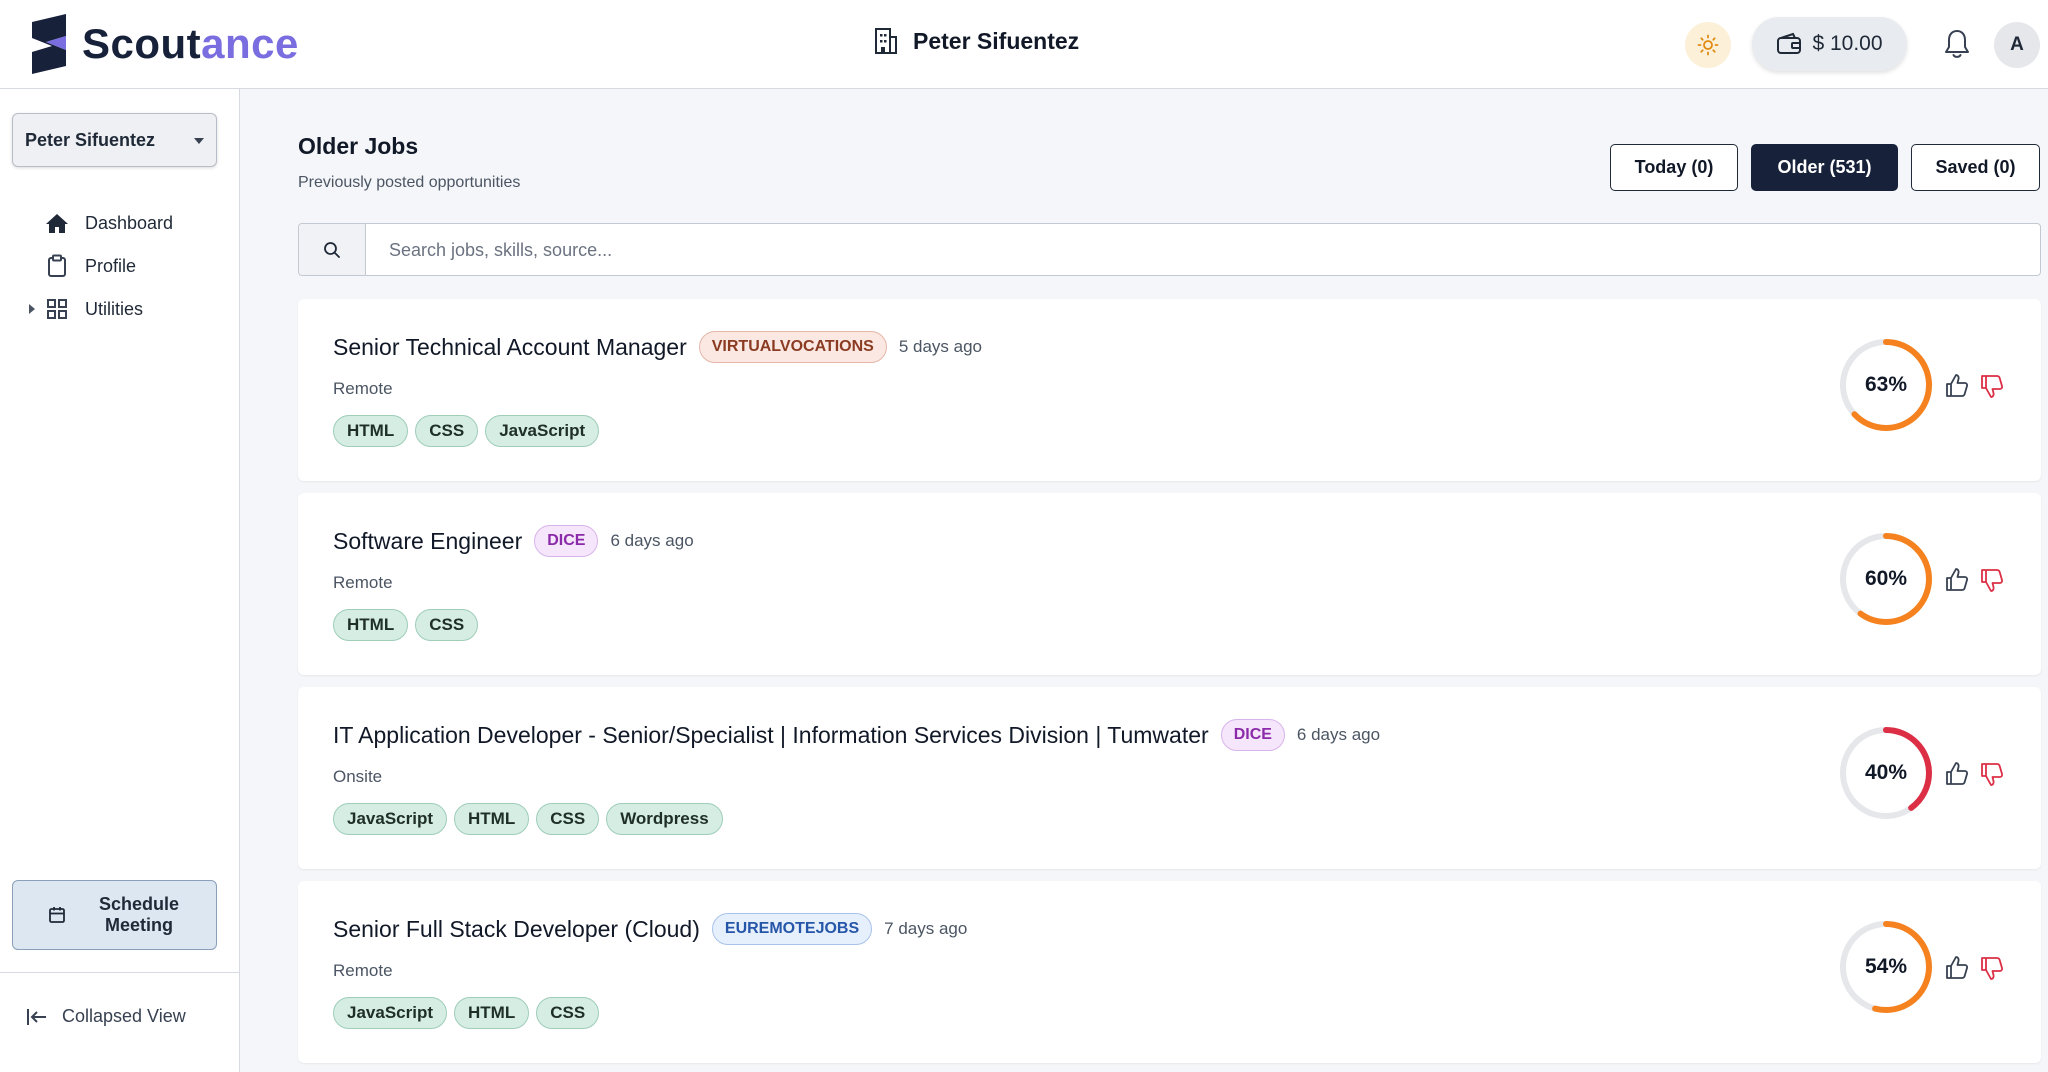 The width and height of the screenshot is (2048, 1072). I want to click on match-percent: 63%, so click(1886, 384).